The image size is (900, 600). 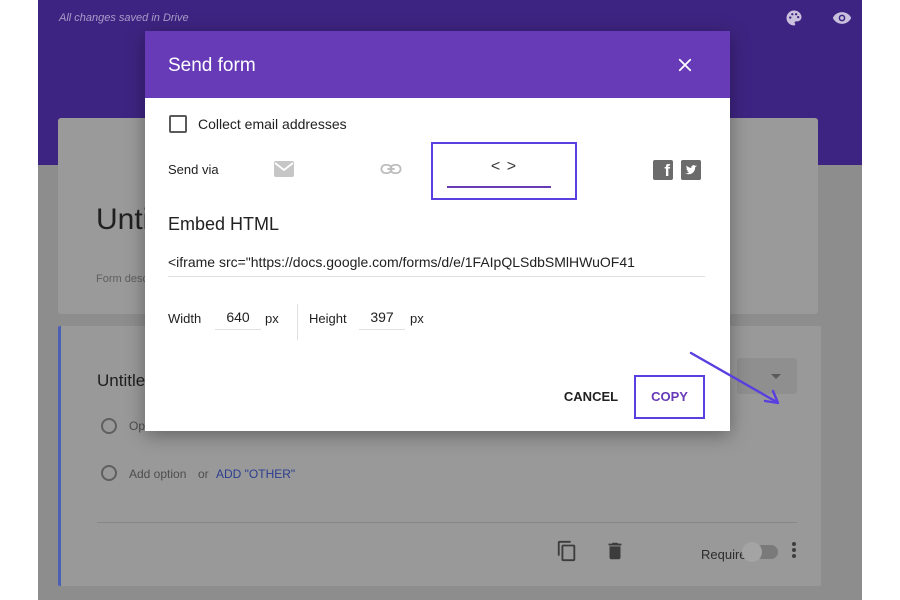 What do you see at coordinates (794, 552) in the screenshot?
I see `more-vert-icon` at bounding box center [794, 552].